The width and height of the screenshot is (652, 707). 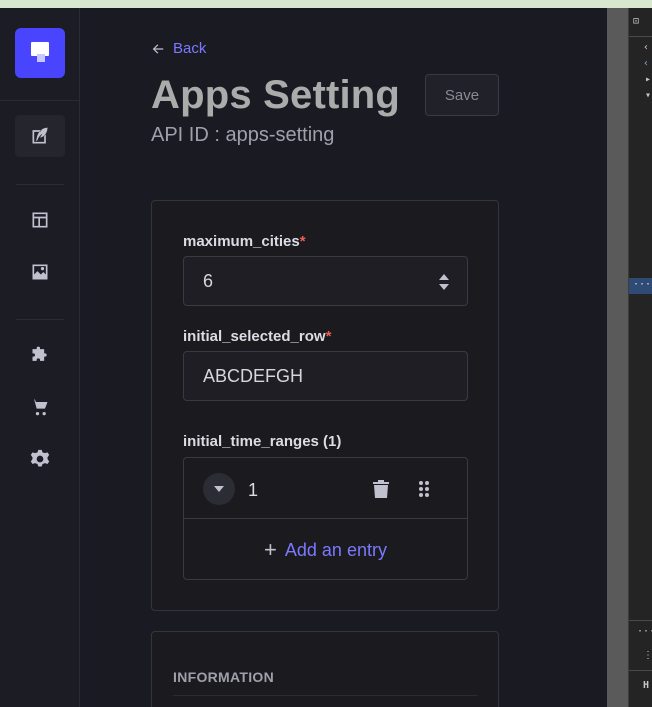 What do you see at coordinates (158, 48) in the screenshot?
I see `arrow-left-icon` at bounding box center [158, 48].